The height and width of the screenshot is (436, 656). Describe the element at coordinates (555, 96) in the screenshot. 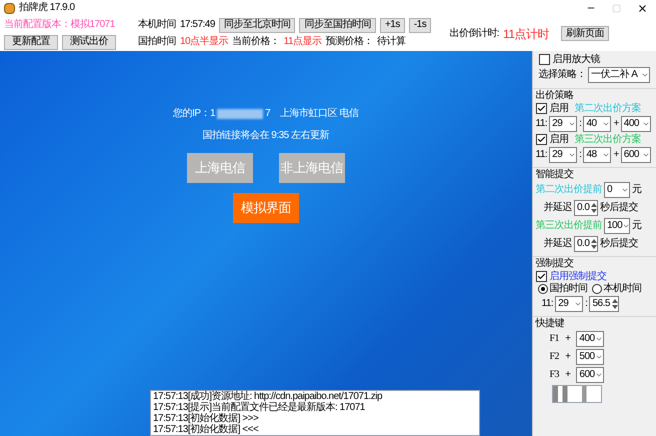

I see `group-title: 出价策略` at that location.